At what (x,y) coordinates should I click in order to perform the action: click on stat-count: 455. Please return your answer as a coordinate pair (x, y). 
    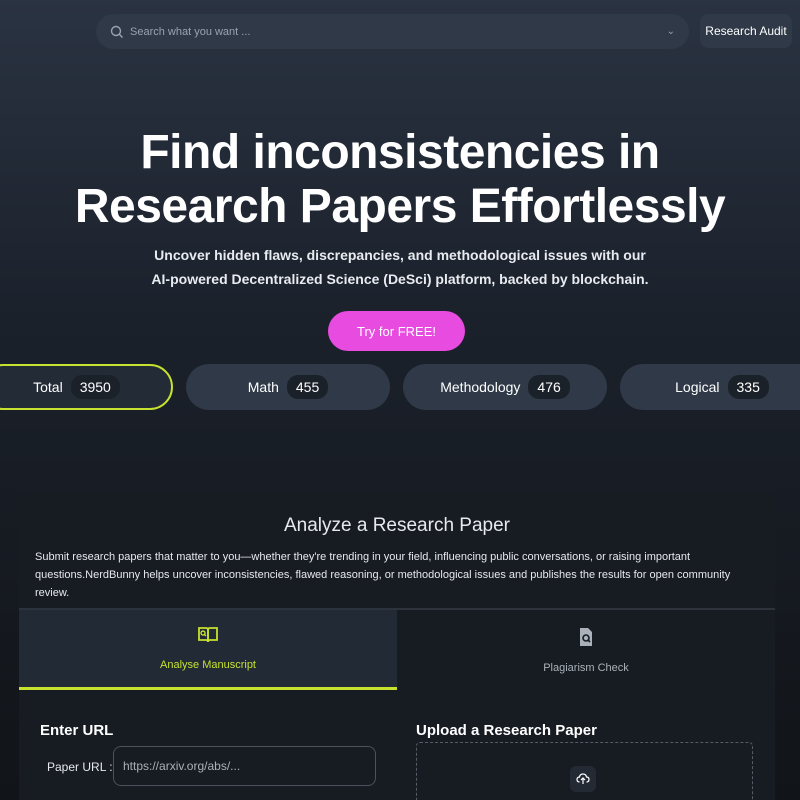
    Looking at the image, I should click on (307, 387).